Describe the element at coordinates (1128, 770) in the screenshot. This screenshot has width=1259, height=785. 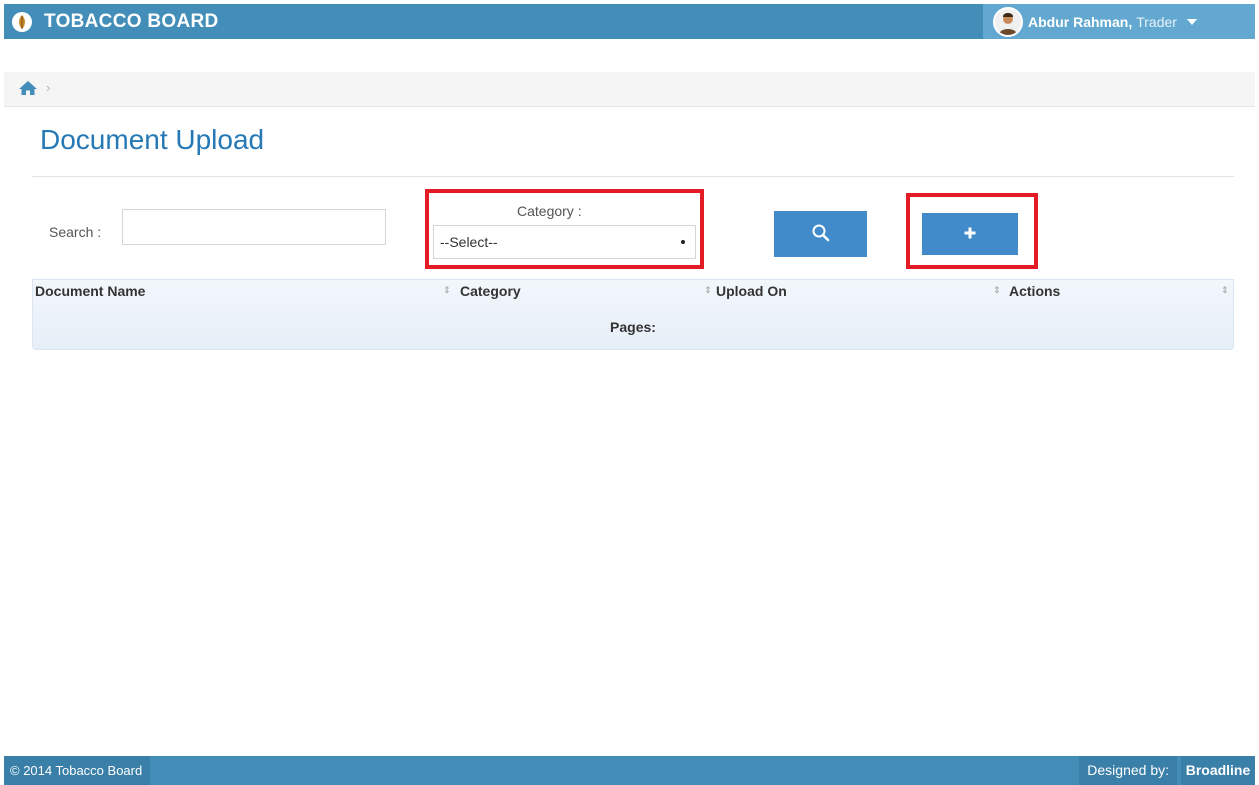
I see `designed-by-label: Designed by:` at that location.